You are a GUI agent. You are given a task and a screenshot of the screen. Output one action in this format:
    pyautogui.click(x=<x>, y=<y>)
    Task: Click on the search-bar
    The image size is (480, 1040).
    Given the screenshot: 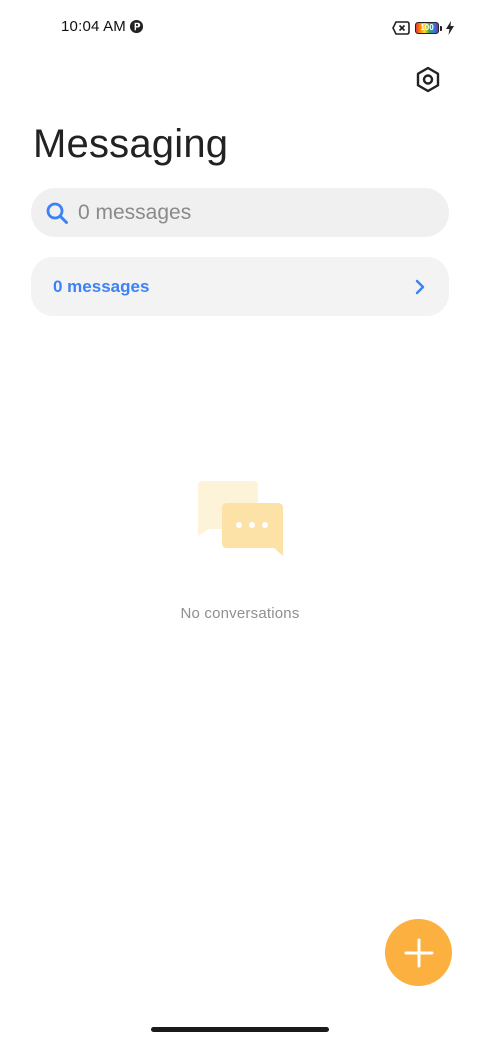 What is the action you would take?
    pyautogui.click(x=240, y=212)
    